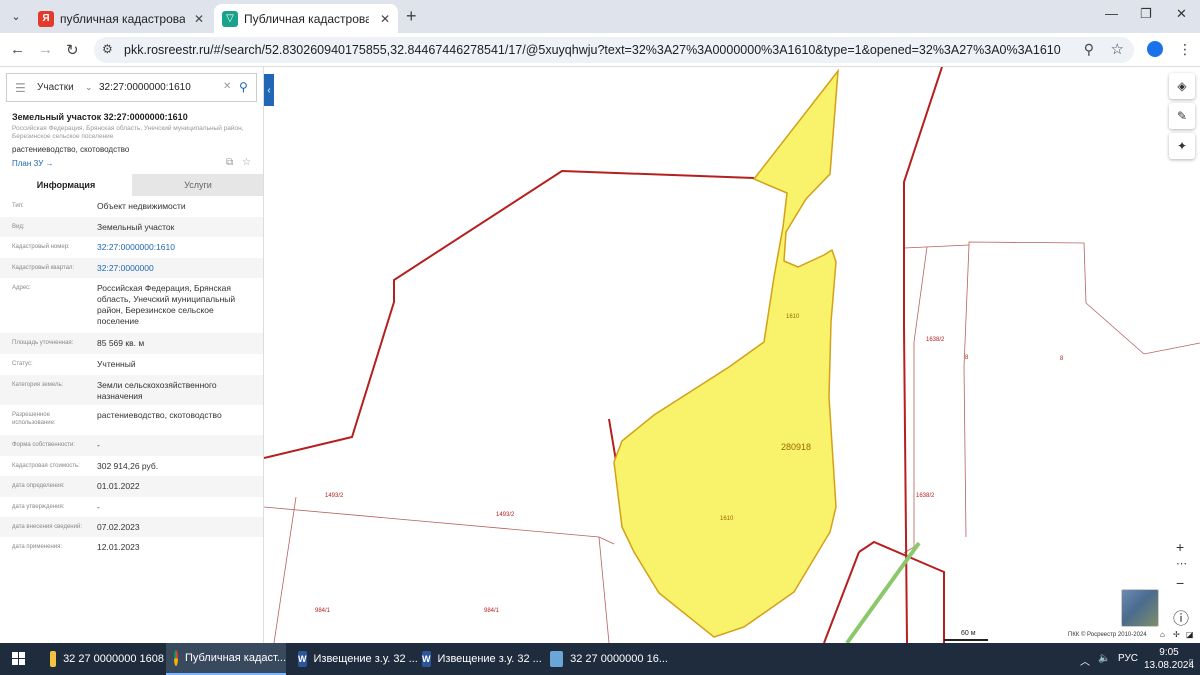 The width and height of the screenshot is (1200, 675). What do you see at coordinates (55, 87) in the screenshot?
I see `search-type-select: Участки` at bounding box center [55, 87].